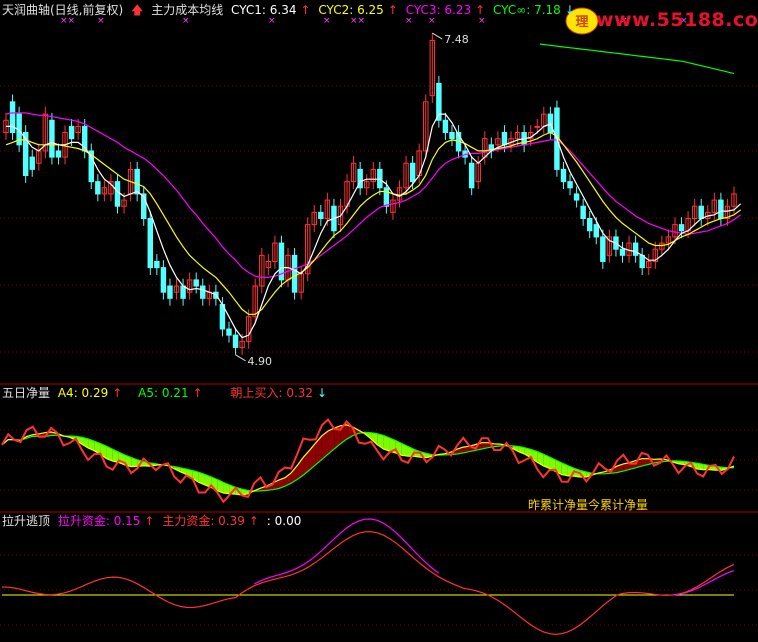 Image resolution: width=758 pixels, height=642 pixels. I want to click on cycinf-line, so click(637, 59).